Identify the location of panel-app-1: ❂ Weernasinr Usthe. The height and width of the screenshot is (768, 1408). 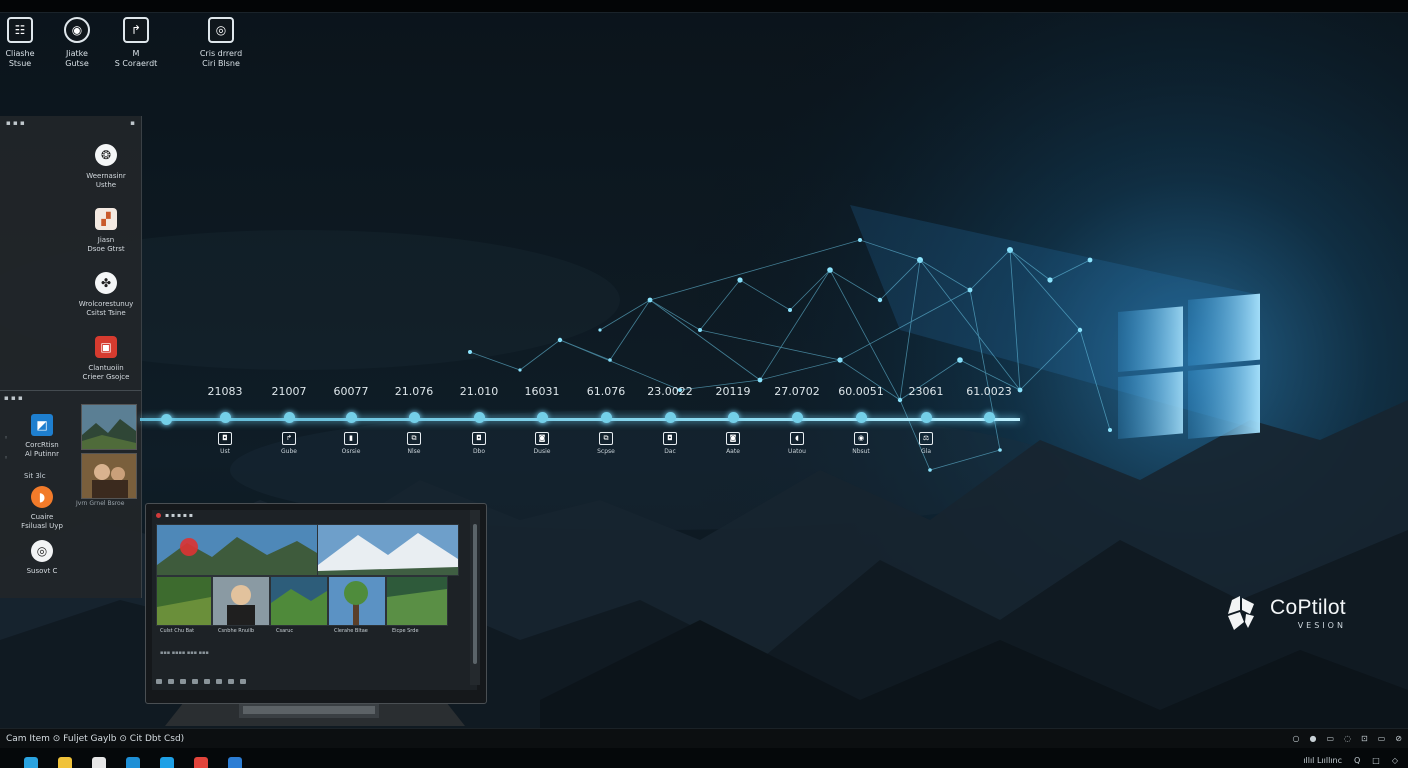
(106, 167).